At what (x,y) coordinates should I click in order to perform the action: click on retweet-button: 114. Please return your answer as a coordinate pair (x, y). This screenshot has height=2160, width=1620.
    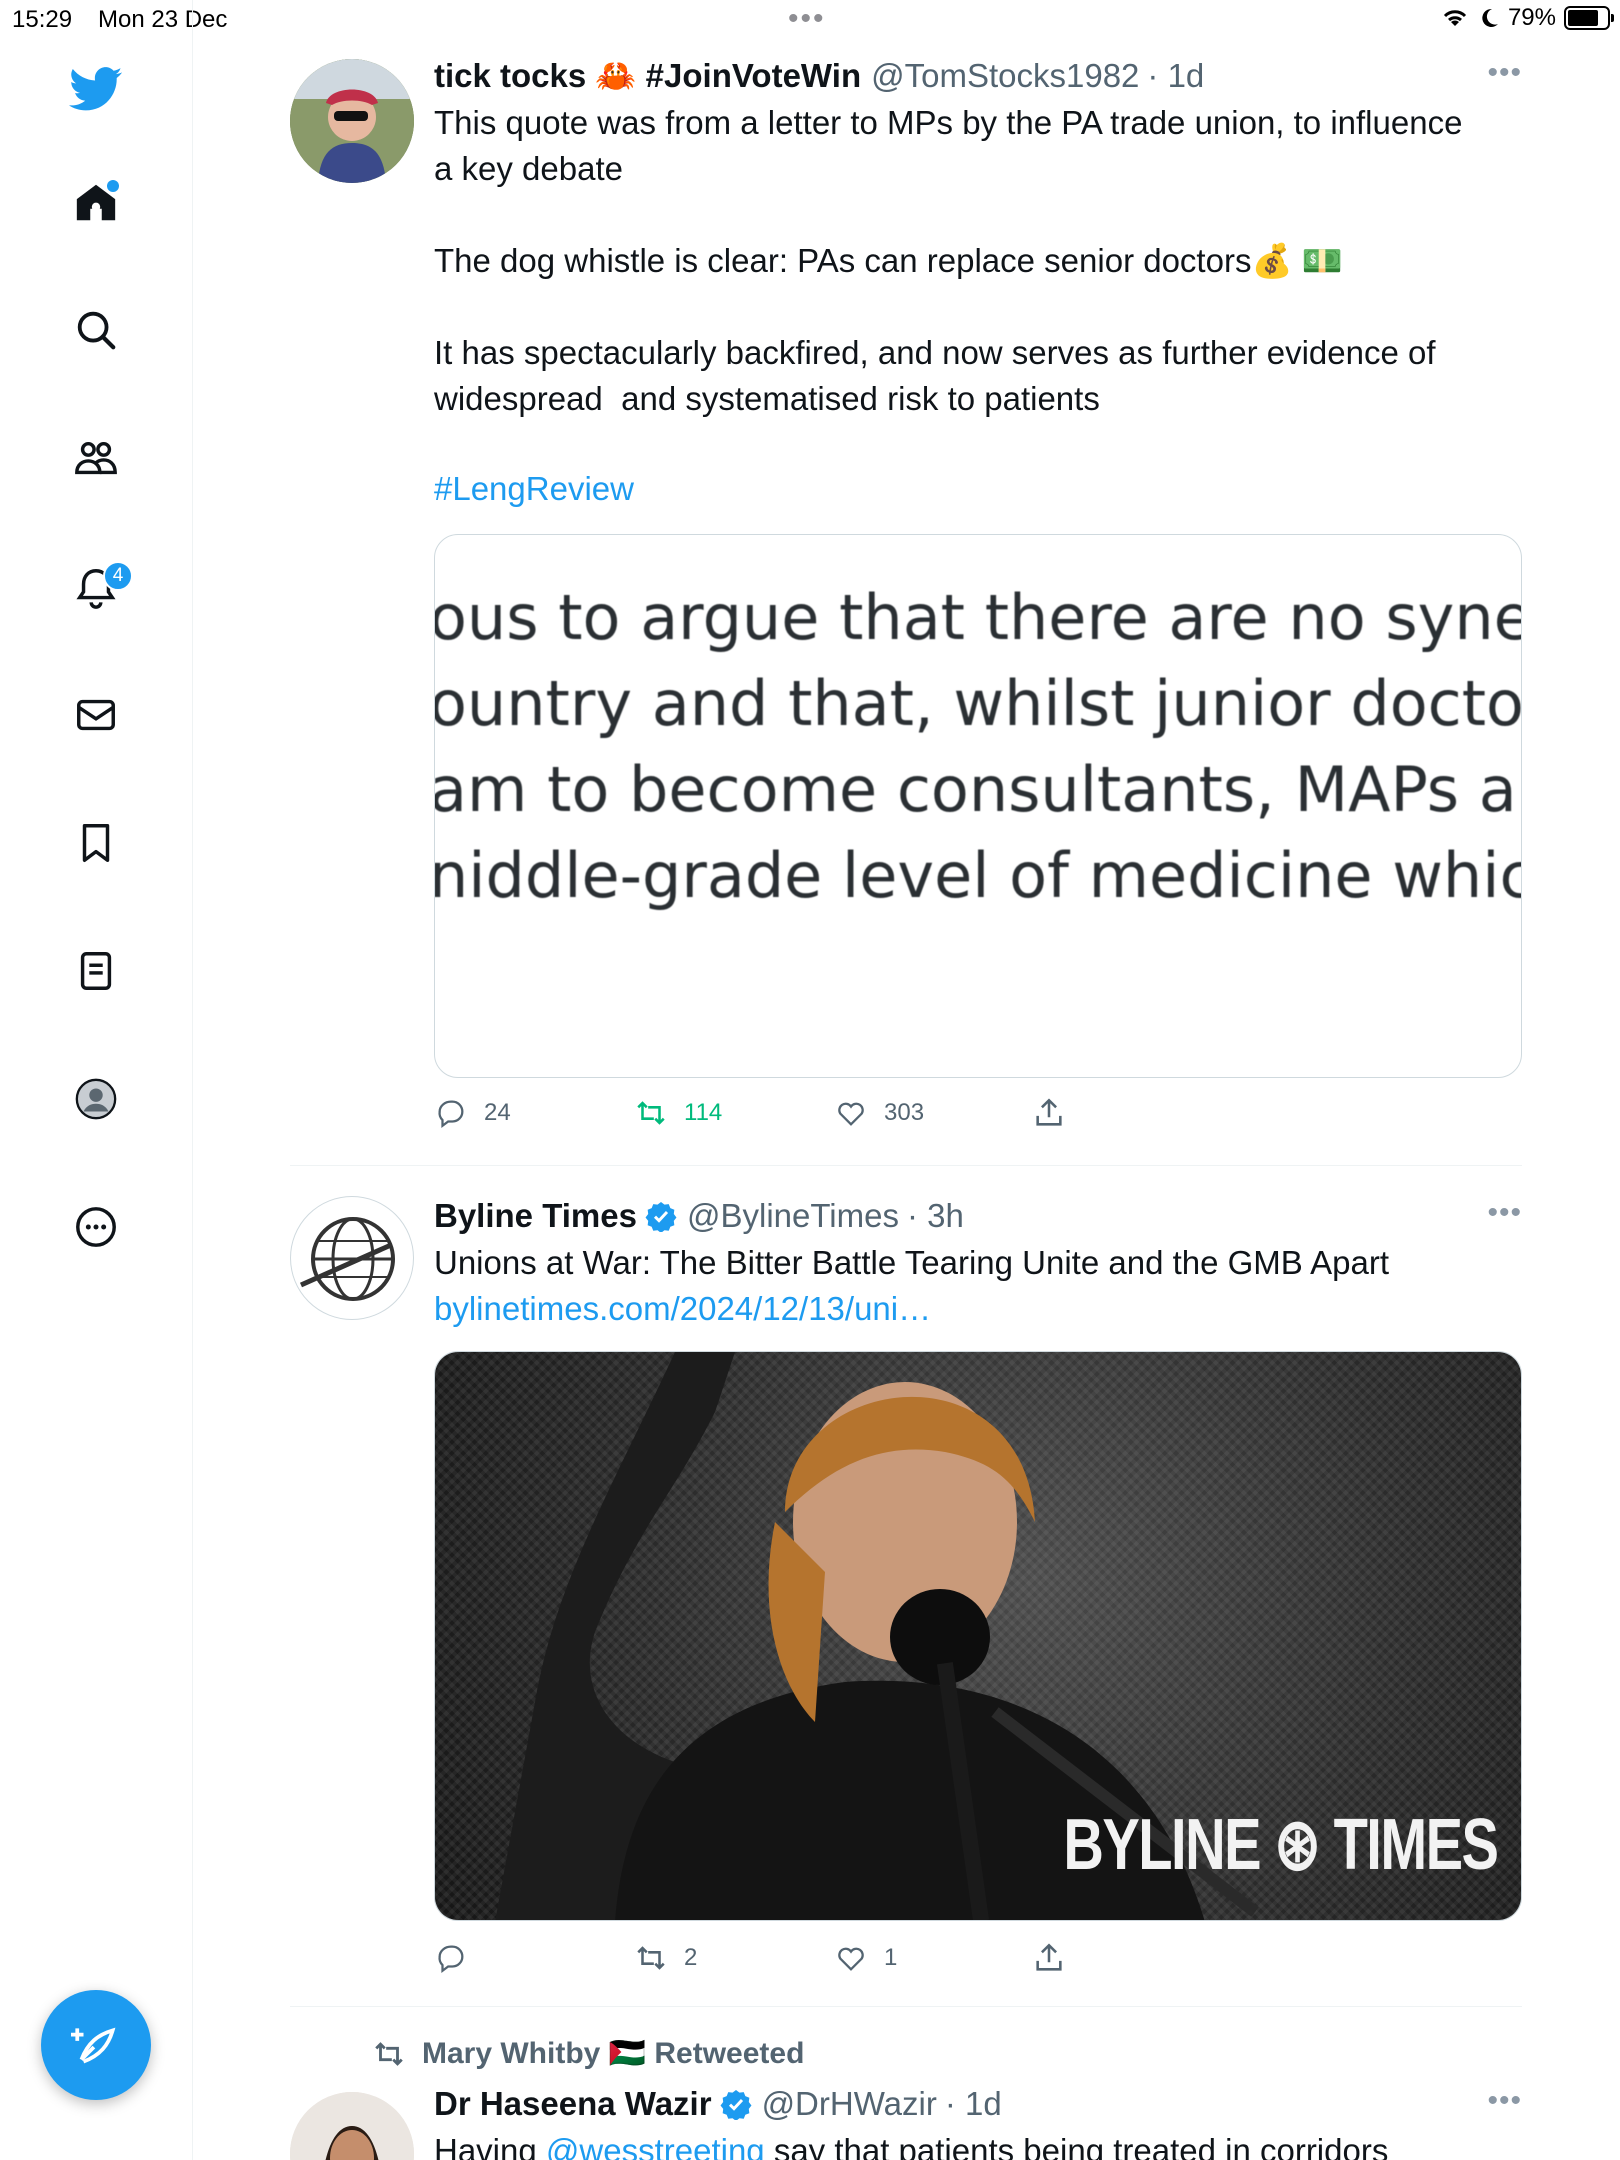
    Looking at the image, I should click on (678, 1113).